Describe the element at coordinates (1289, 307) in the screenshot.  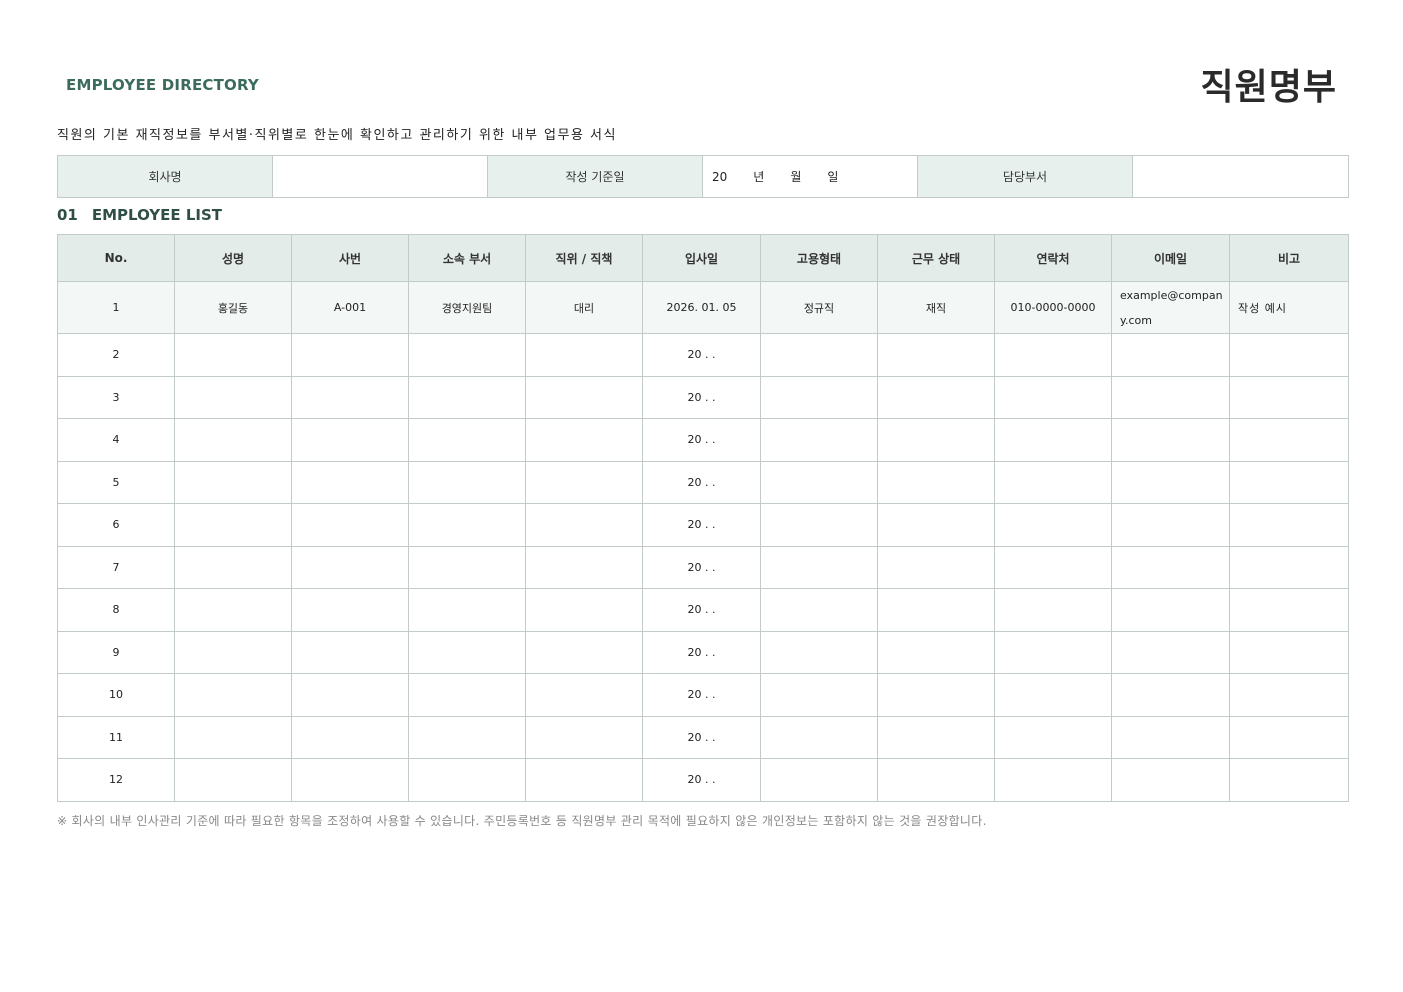
I see `cell-remarks: 작성 예시` at that location.